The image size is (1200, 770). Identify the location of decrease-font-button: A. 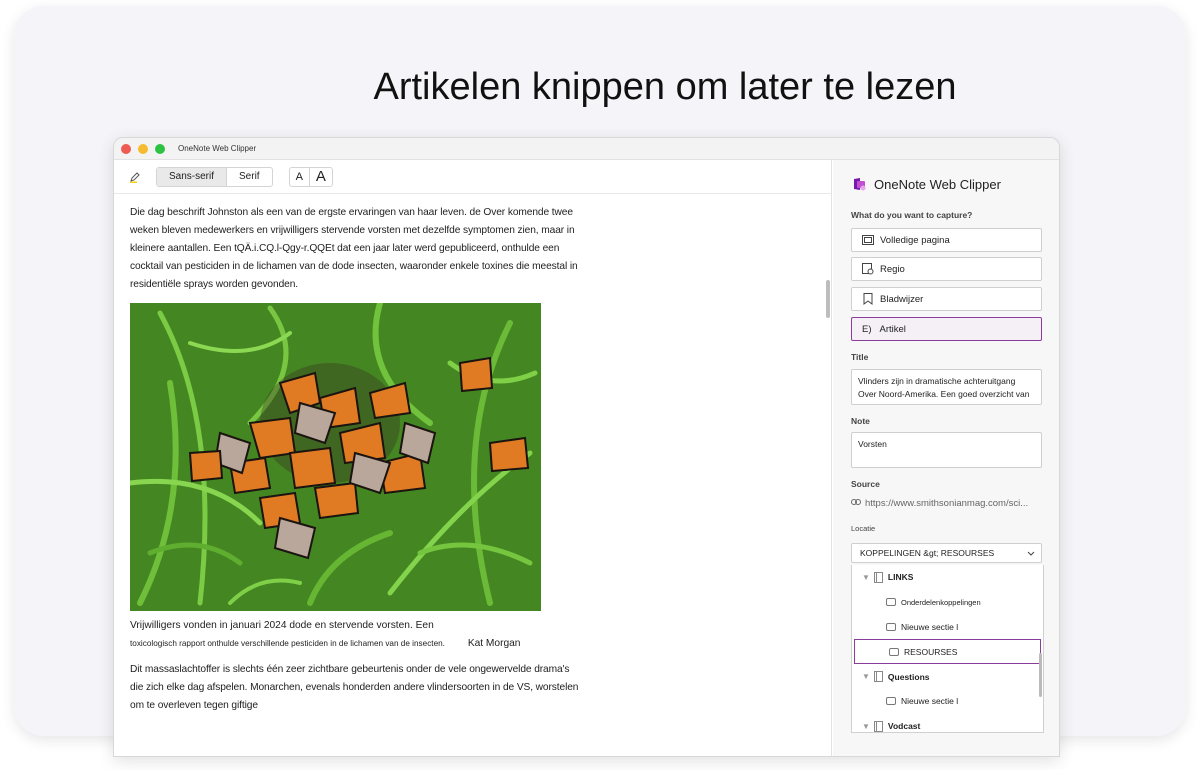
(300, 176).